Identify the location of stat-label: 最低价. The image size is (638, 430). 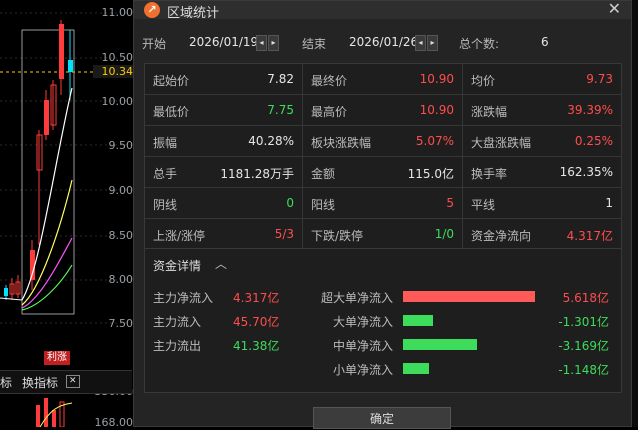
(171, 112).